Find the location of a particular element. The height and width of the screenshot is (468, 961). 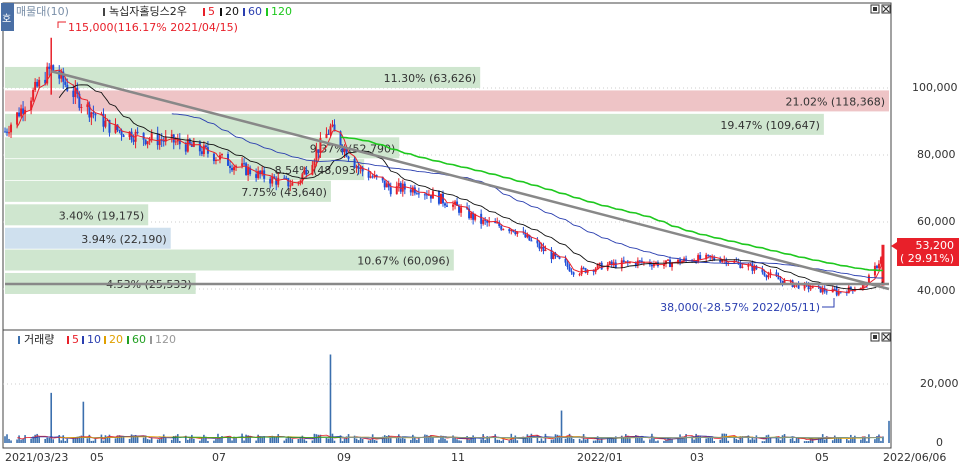

high-annotation: 115,000(116.17% 2021/04/15) is located at coordinates (147, 27).